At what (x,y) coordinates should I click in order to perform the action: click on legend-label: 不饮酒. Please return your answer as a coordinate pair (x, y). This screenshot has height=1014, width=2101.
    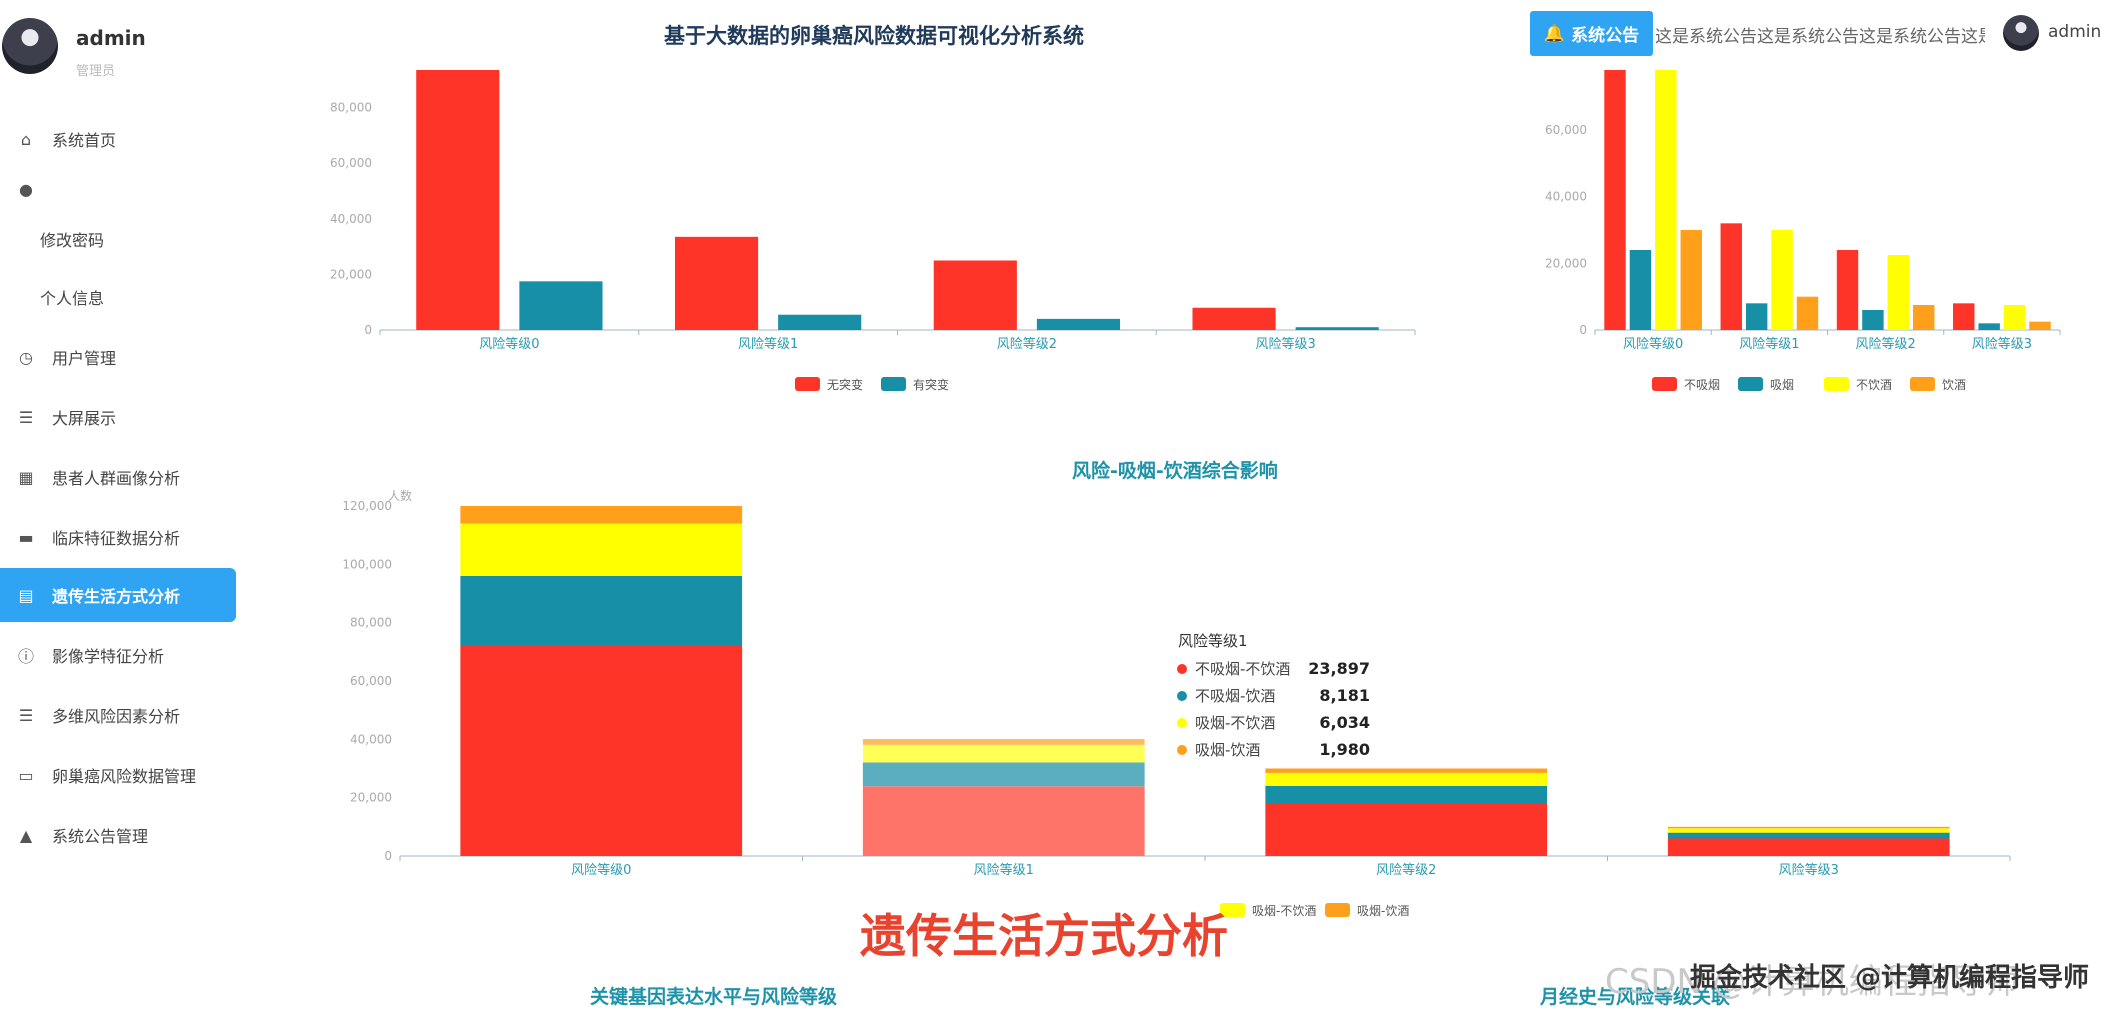
    Looking at the image, I should click on (1874, 385).